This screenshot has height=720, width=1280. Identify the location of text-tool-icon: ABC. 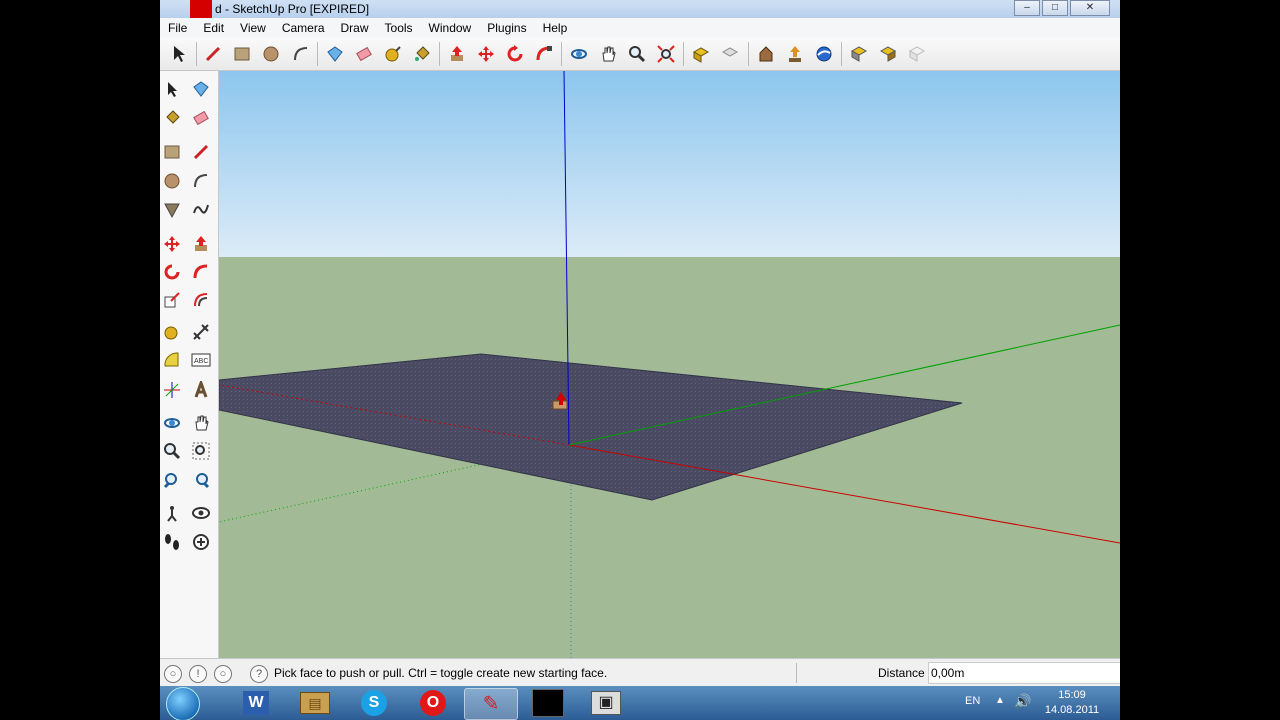
(201, 360).